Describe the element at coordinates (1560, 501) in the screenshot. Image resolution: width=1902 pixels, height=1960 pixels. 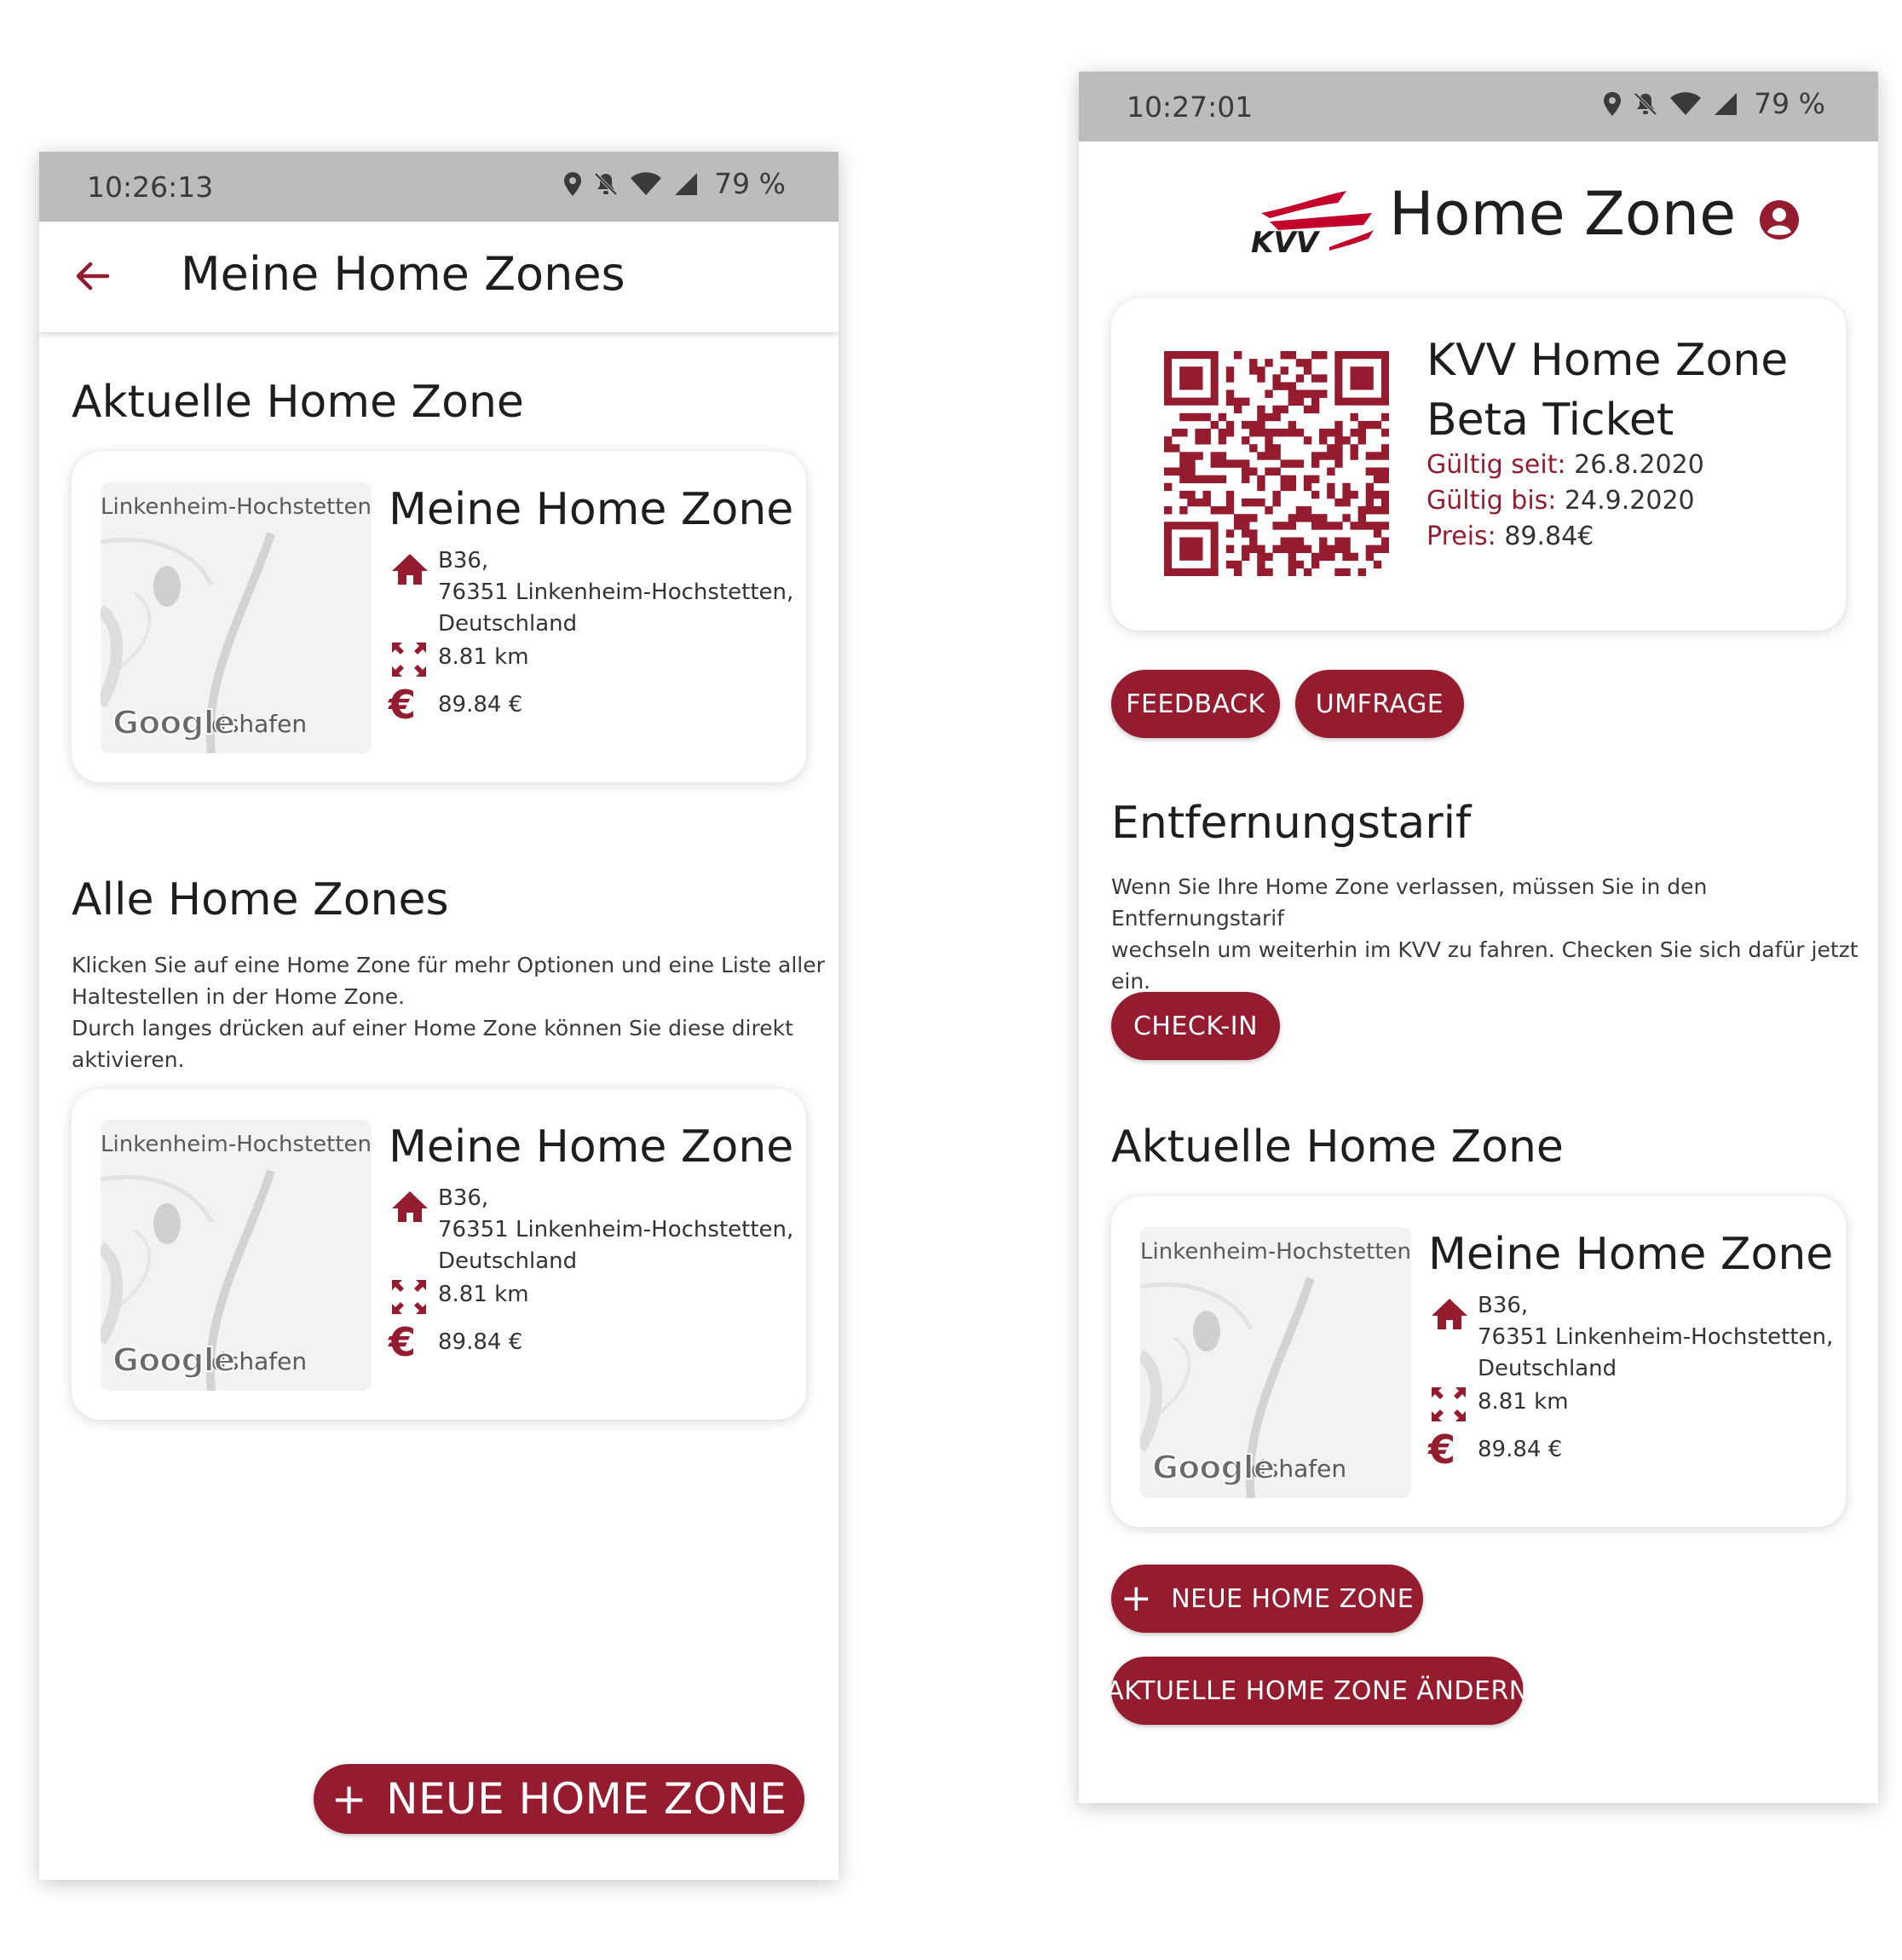
I see `ticket-valid-to: Gültig bis: 24.9.2020` at that location.